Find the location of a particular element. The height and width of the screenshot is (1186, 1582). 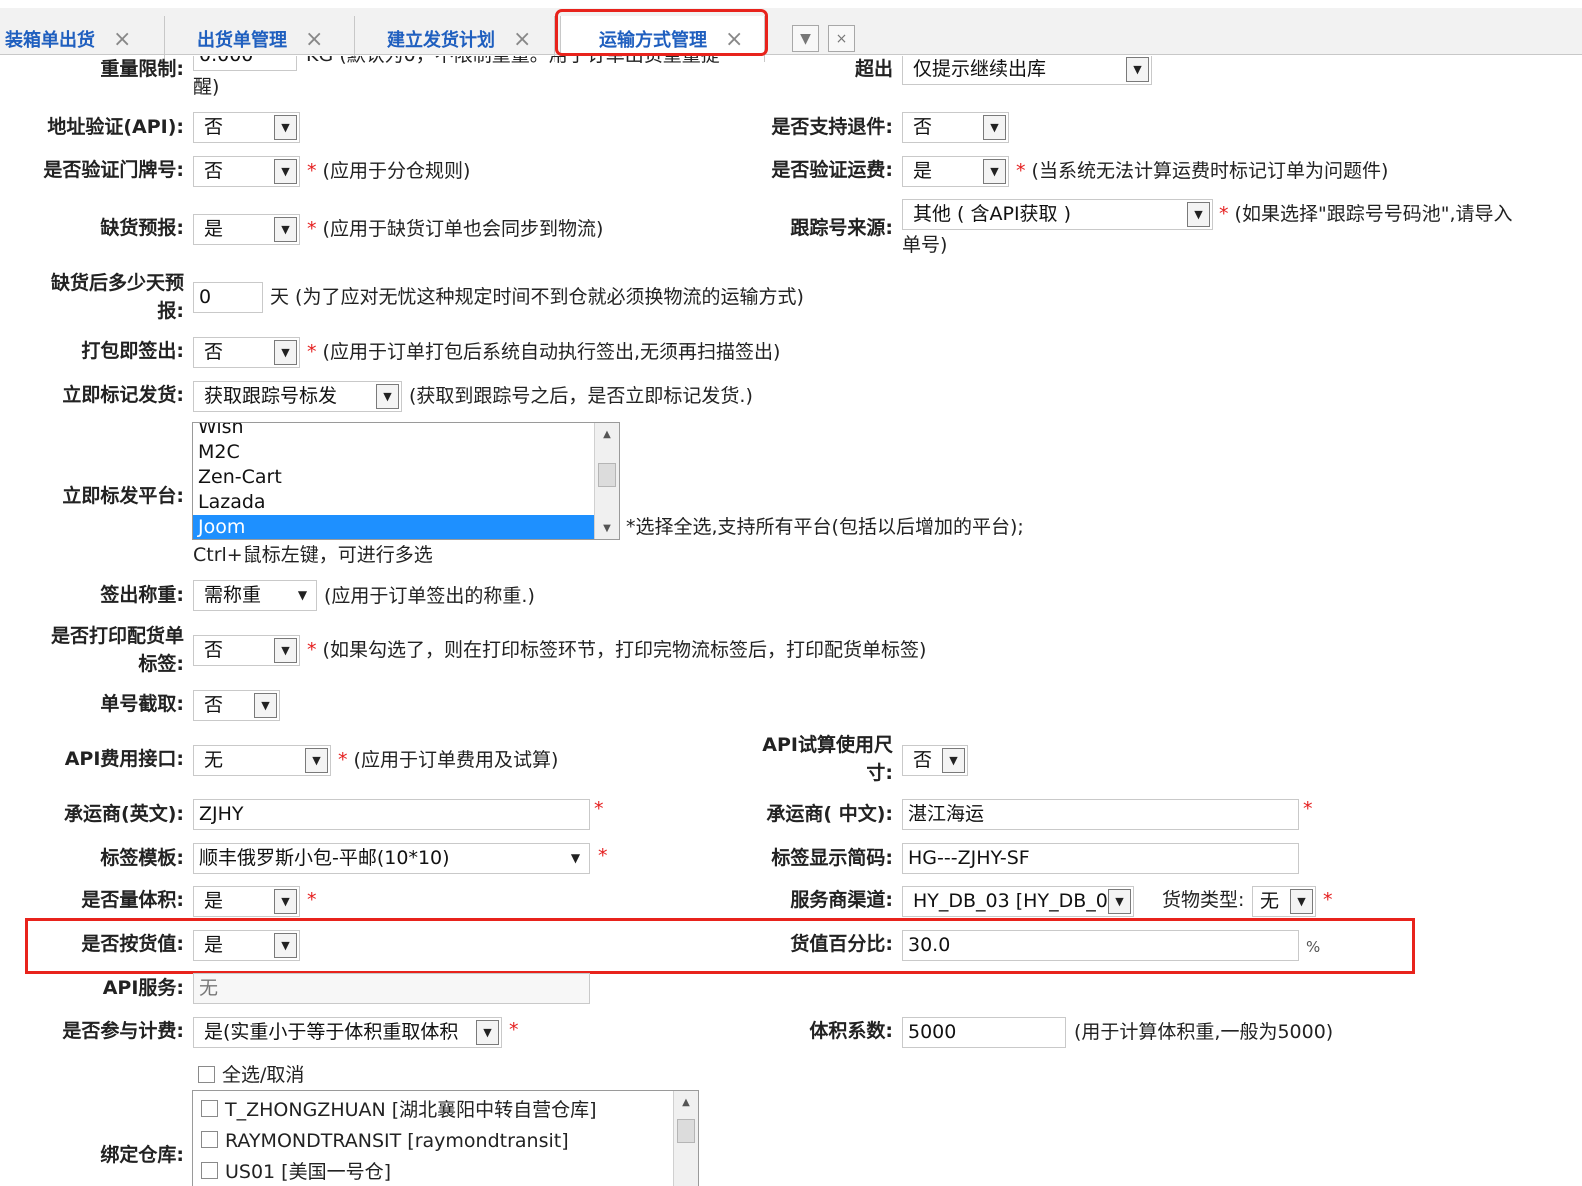

tab-dropdown-button: ▼ is located at coordinates (805, 38).